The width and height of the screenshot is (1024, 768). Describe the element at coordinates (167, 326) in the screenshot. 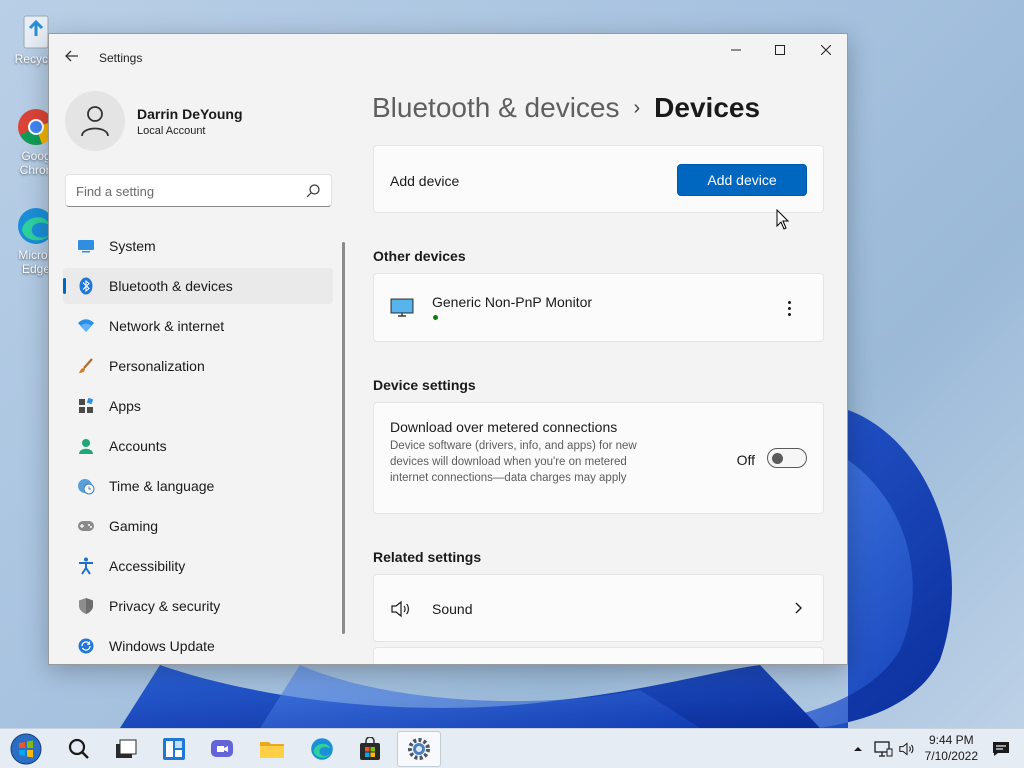

I see `sidebar-item-label: Network & internet` at that location.